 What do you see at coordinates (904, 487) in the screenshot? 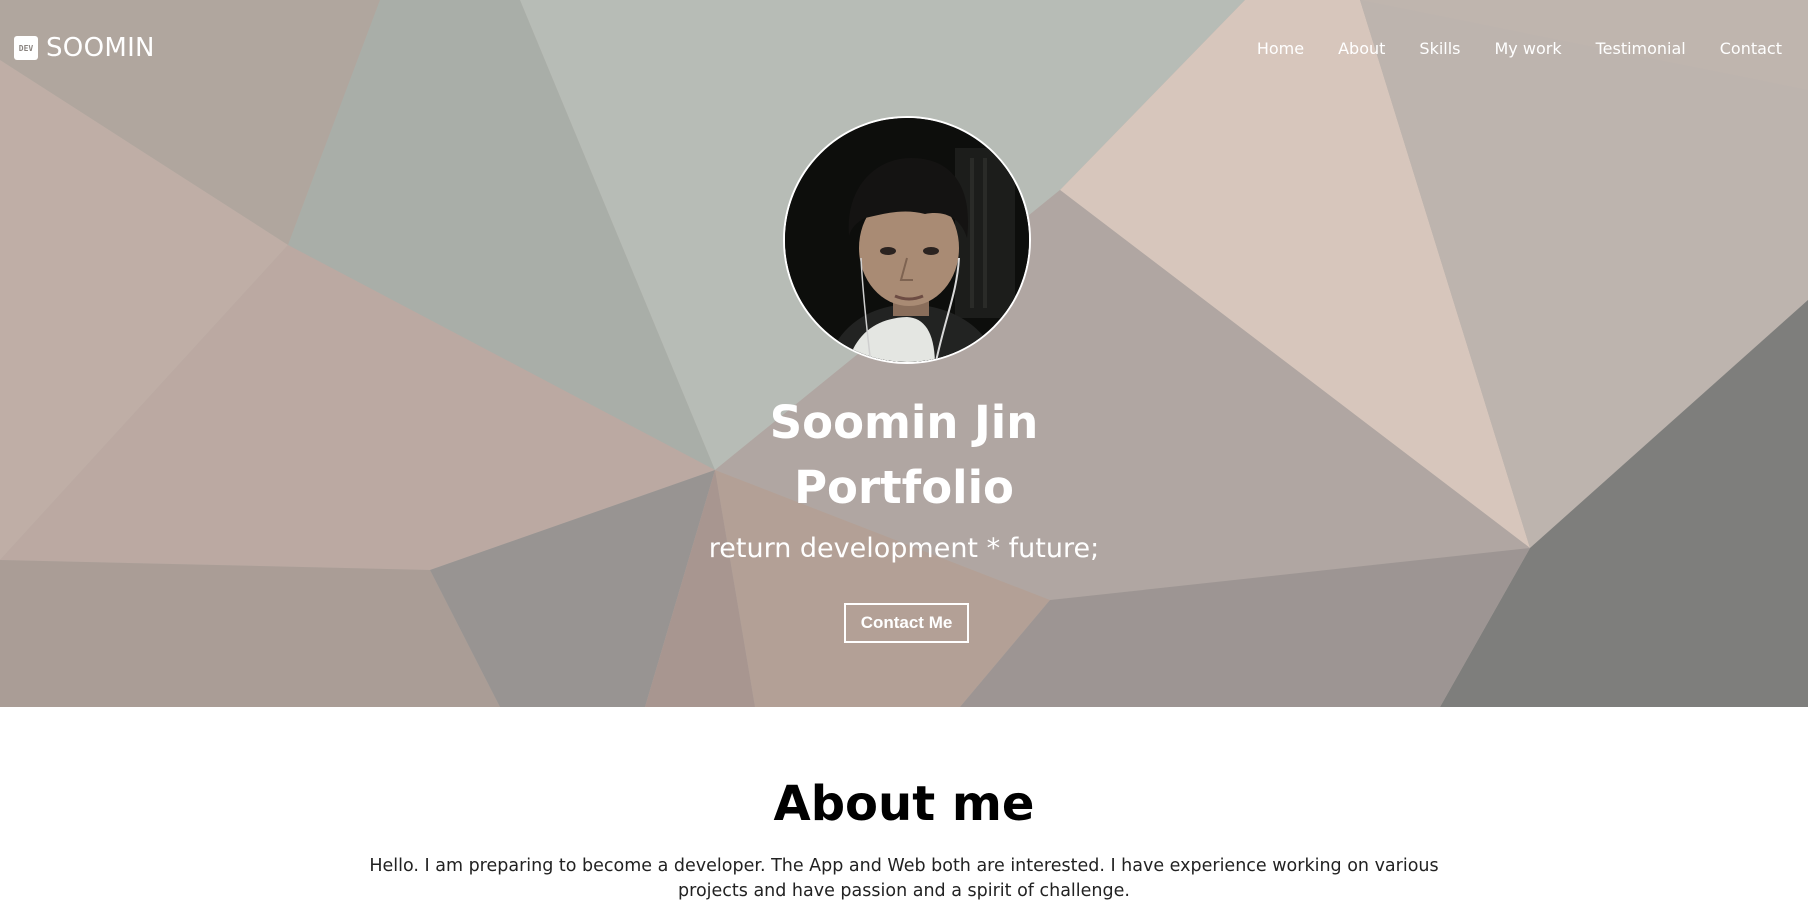
I see `hero-title-portfolio: Portfolio` at bounding box center [904, 487].